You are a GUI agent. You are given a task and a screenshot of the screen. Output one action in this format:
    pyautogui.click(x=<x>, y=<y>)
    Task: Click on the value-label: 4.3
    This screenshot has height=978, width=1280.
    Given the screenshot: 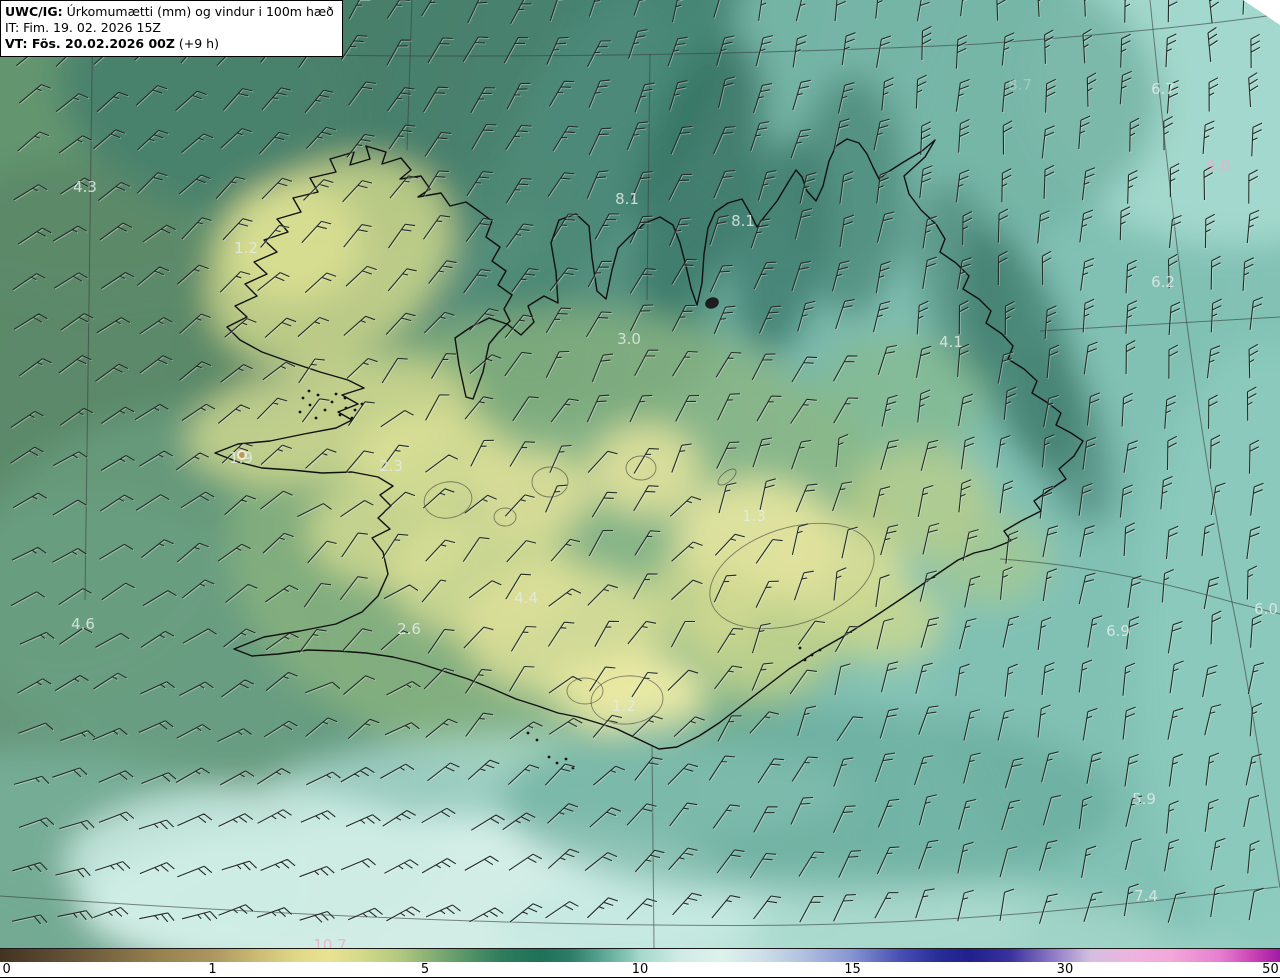 What is the action you would take?
    pyautogui.click(x=85, y=187)
    